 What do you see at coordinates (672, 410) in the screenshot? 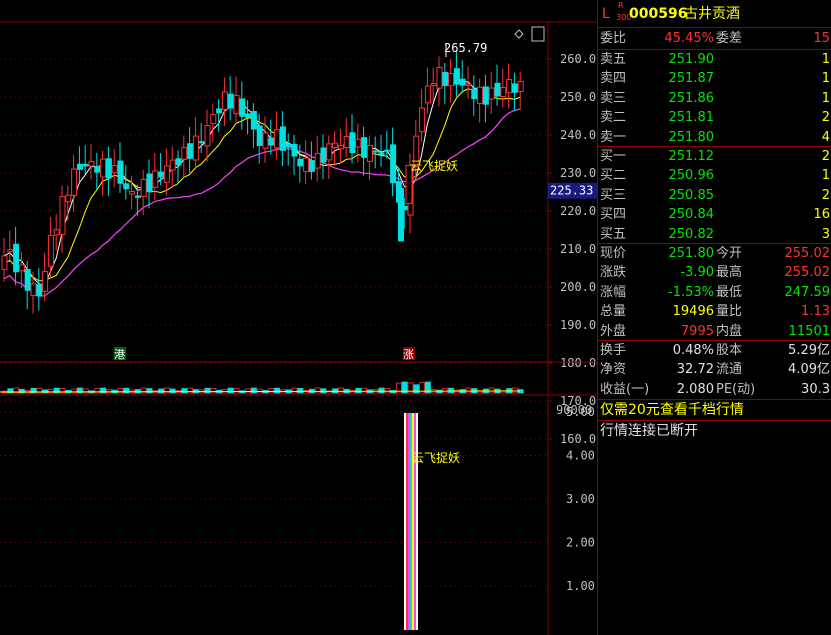
I see `promo-text: 仅需20元查看千档行情` at bounding box center [672, 410].